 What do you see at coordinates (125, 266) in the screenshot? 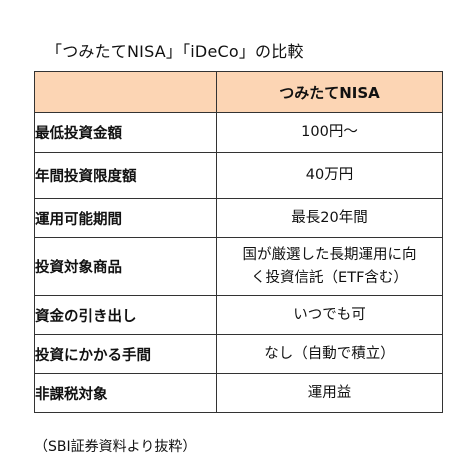
I see `row-label: 投資対象商品` at bounding box center [125, 266].